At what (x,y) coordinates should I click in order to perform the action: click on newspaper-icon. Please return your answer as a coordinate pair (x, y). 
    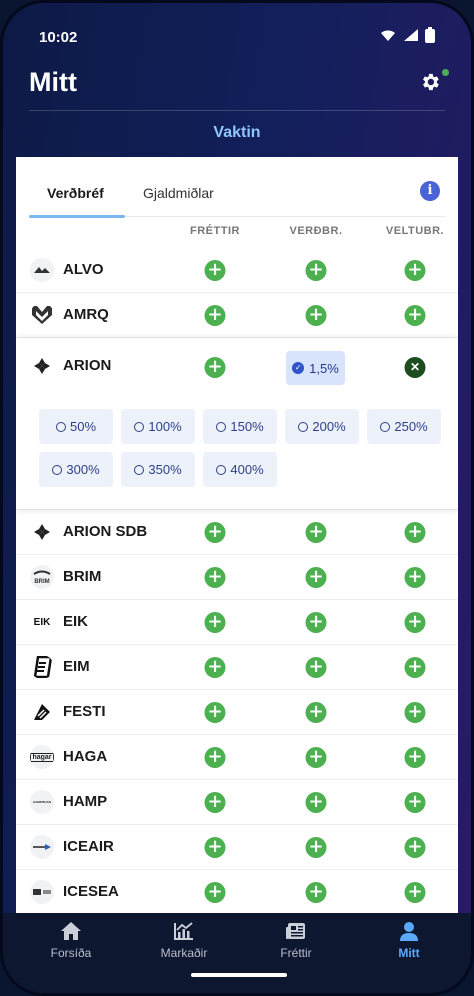
    Looking at the image, I should click on (296, 932).